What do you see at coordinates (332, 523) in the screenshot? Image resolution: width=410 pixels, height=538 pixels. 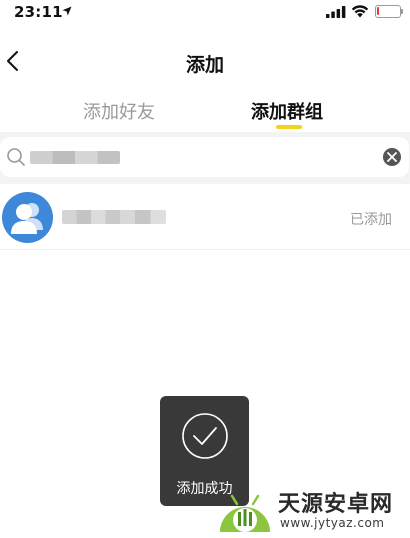 I see `watermark-url: www.jytyaz.com` at bounding box center [332, 523].